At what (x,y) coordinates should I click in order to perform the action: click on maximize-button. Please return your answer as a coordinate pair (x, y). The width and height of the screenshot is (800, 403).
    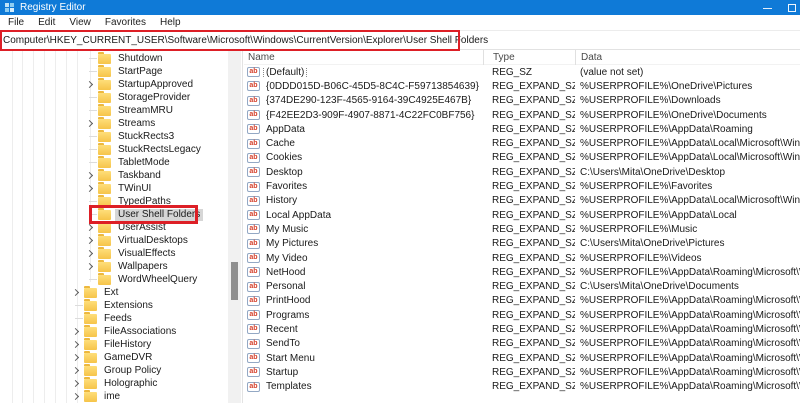
    Looking at the image, I should click on (792, 8).